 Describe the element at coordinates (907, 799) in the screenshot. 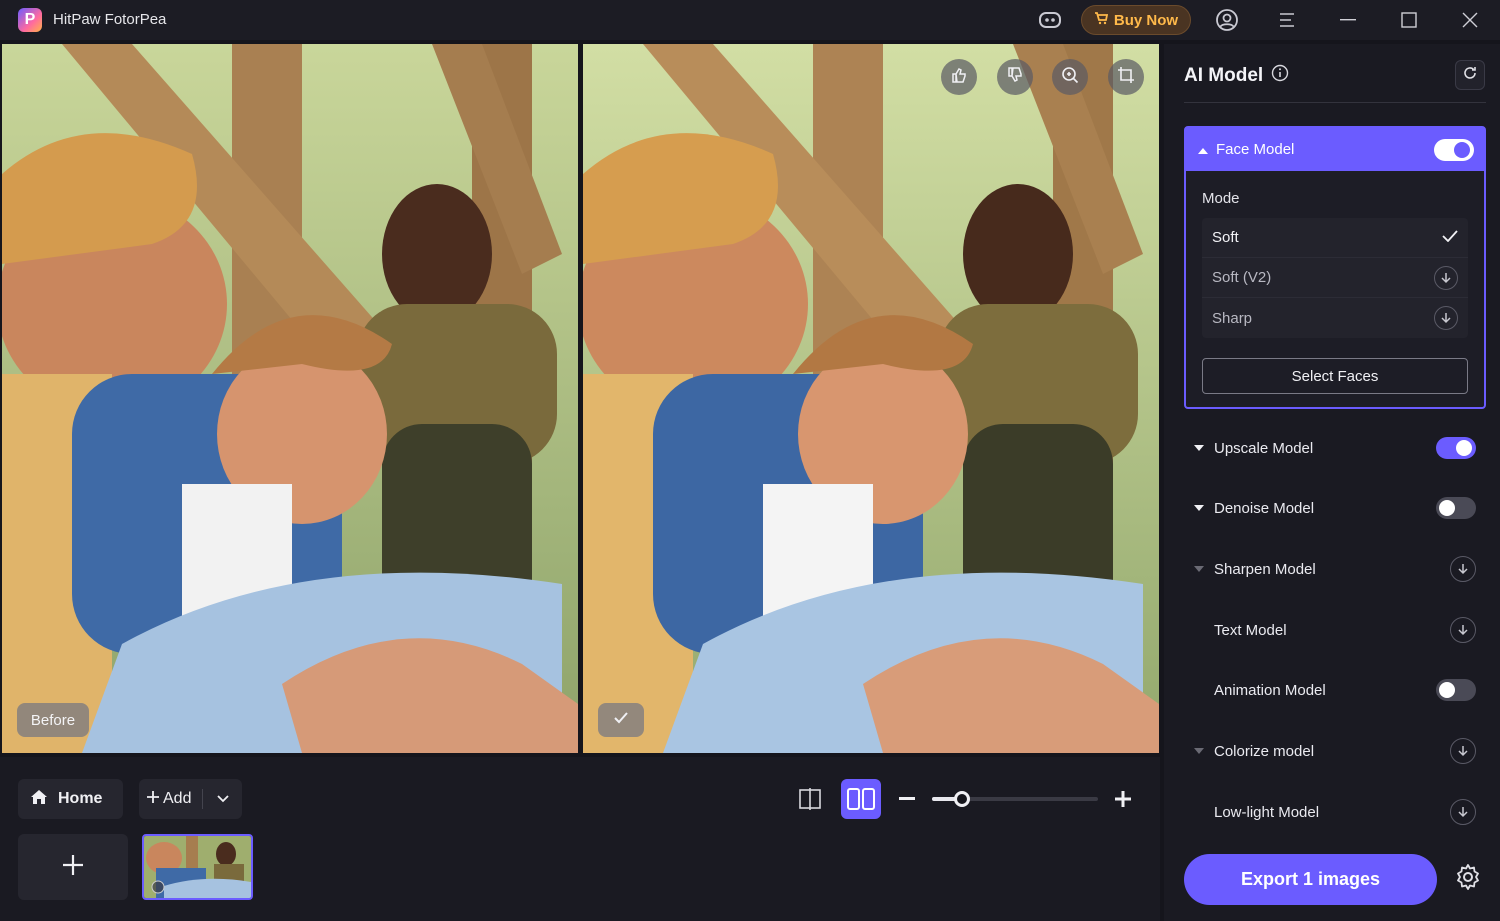

I see `zoom-out-icon` at that location.